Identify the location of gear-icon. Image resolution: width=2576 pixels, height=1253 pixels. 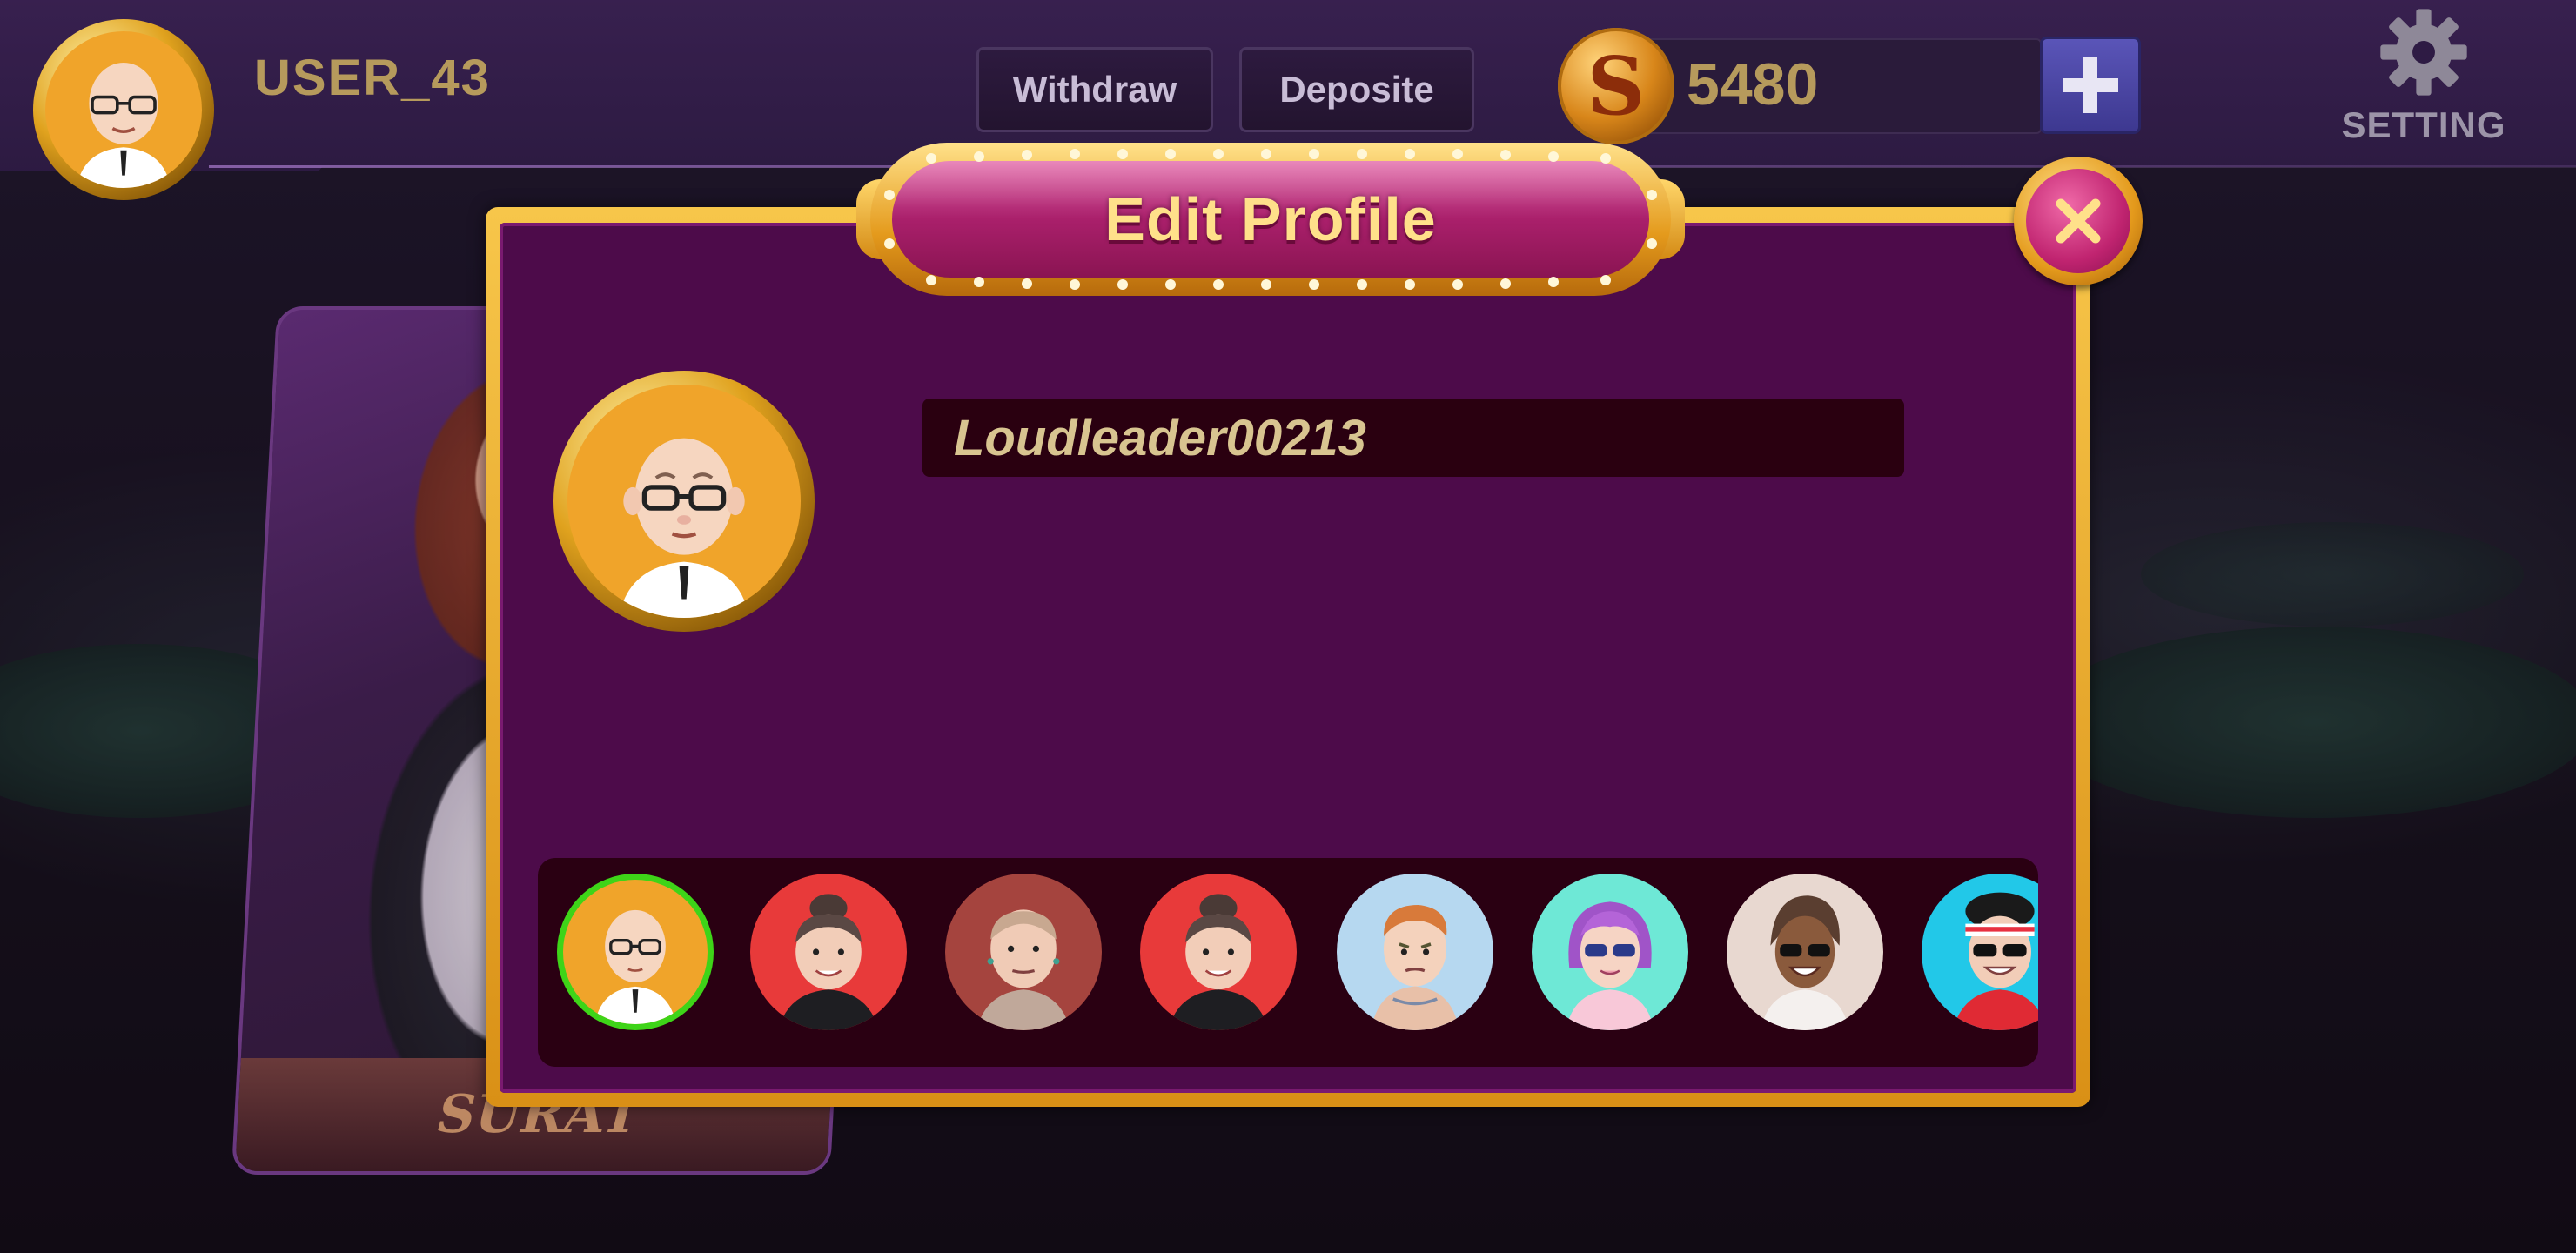
(2424, 53).